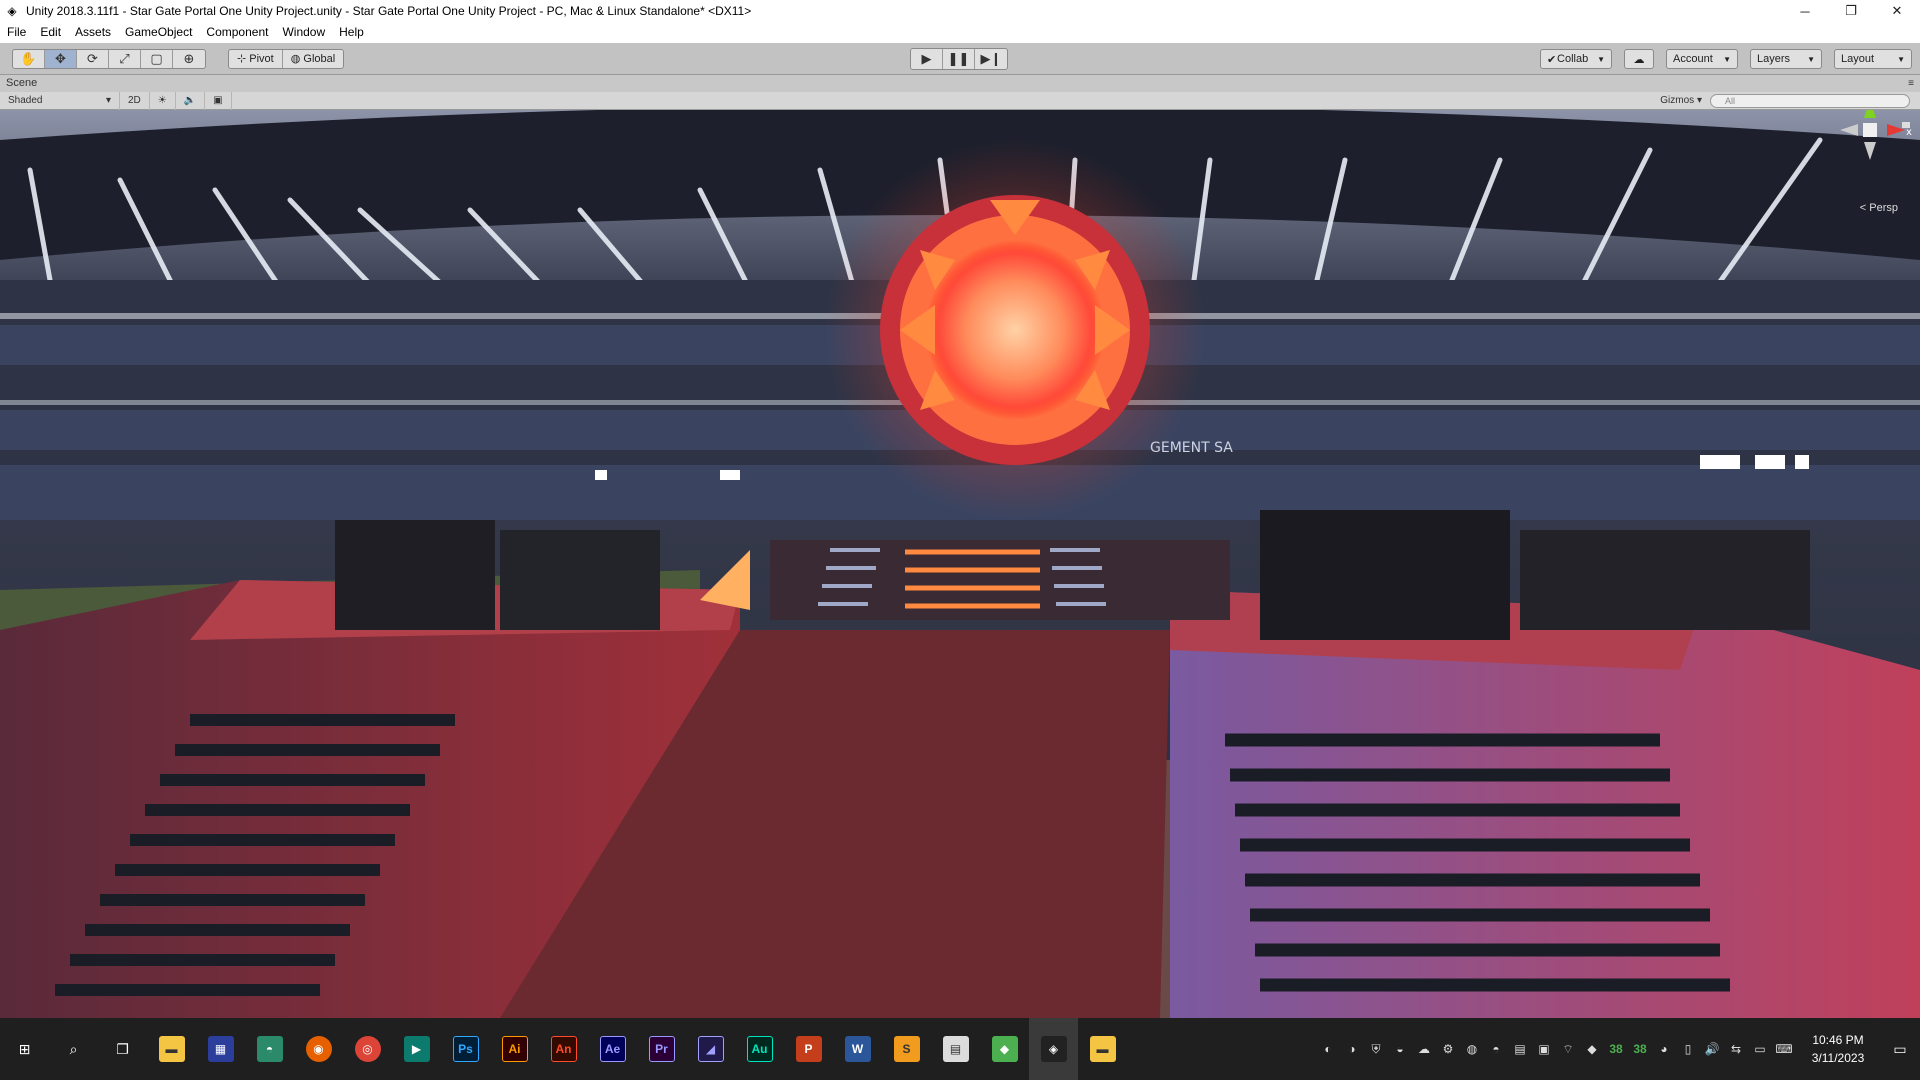  Describe the element at coordinates (1496, 1049) in the screenshot. I see `tray-icon: ◓` at that location.